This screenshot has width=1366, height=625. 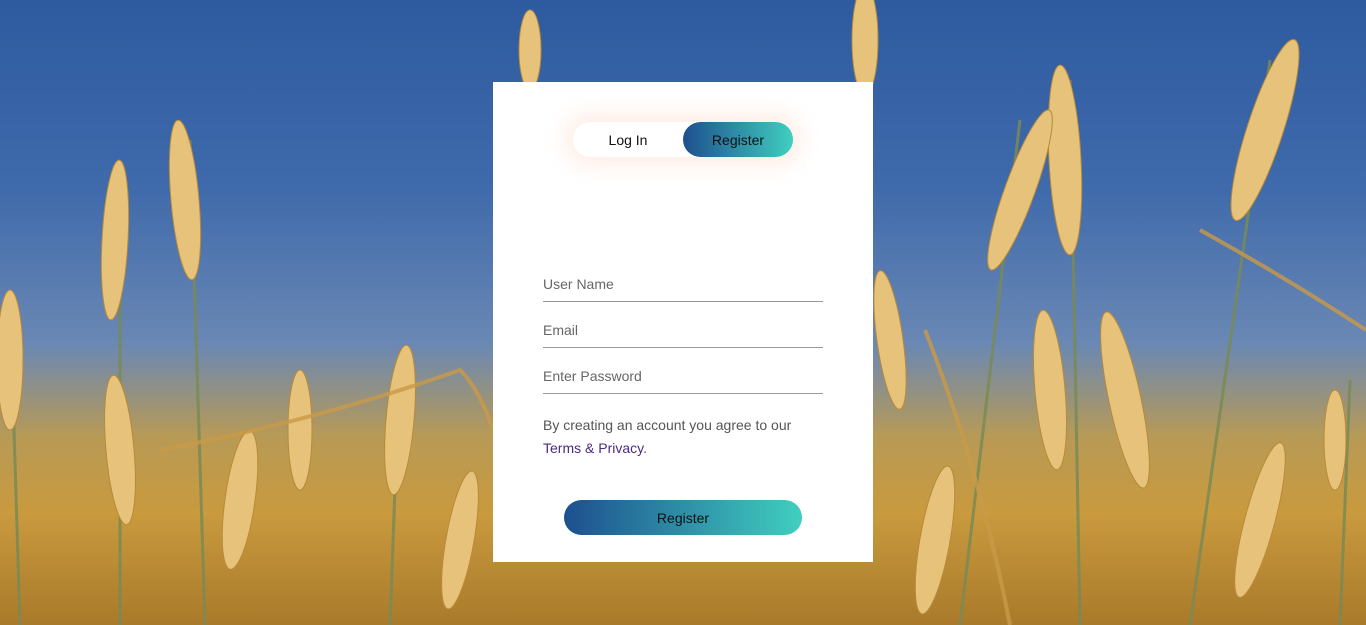 What do you see at coordinates (683, 517) in the screenshot?
I see `register-submit-button: Register` at bounding box center [683, 517].